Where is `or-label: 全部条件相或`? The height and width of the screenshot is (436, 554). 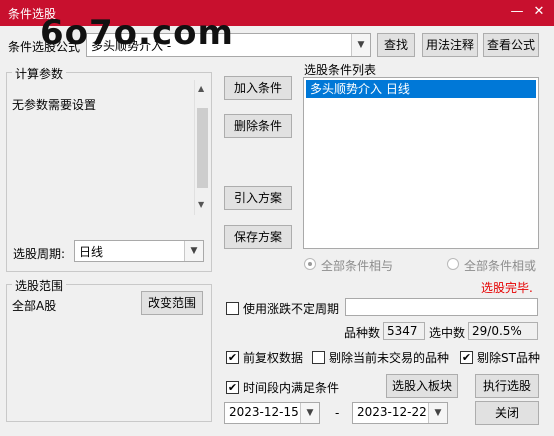
or-label: 全部条件相或 is located at coordinates (500, 266).